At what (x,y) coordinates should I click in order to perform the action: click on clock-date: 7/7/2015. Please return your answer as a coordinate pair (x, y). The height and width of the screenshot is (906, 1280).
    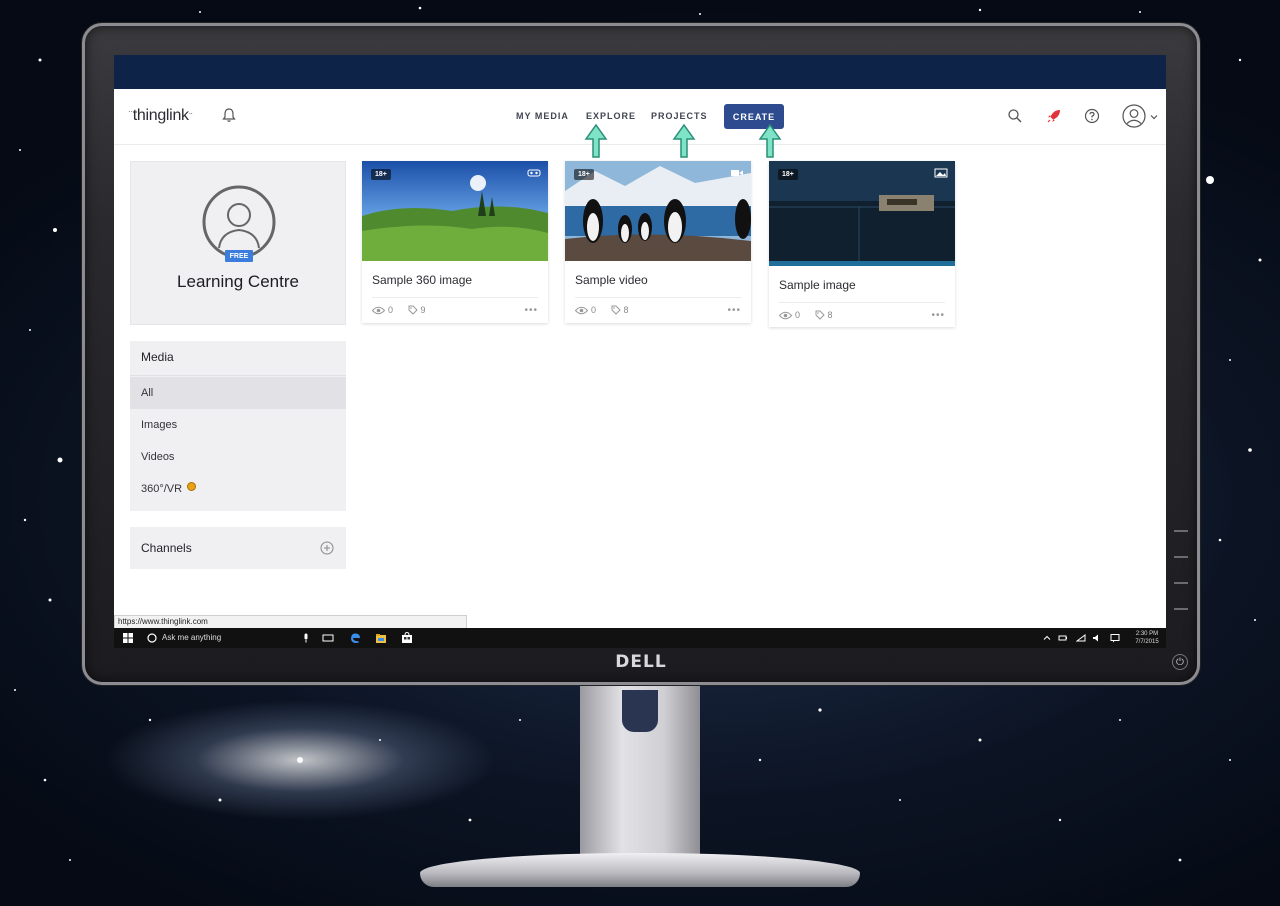
    Looking at the image, I should click on (1147, 642).